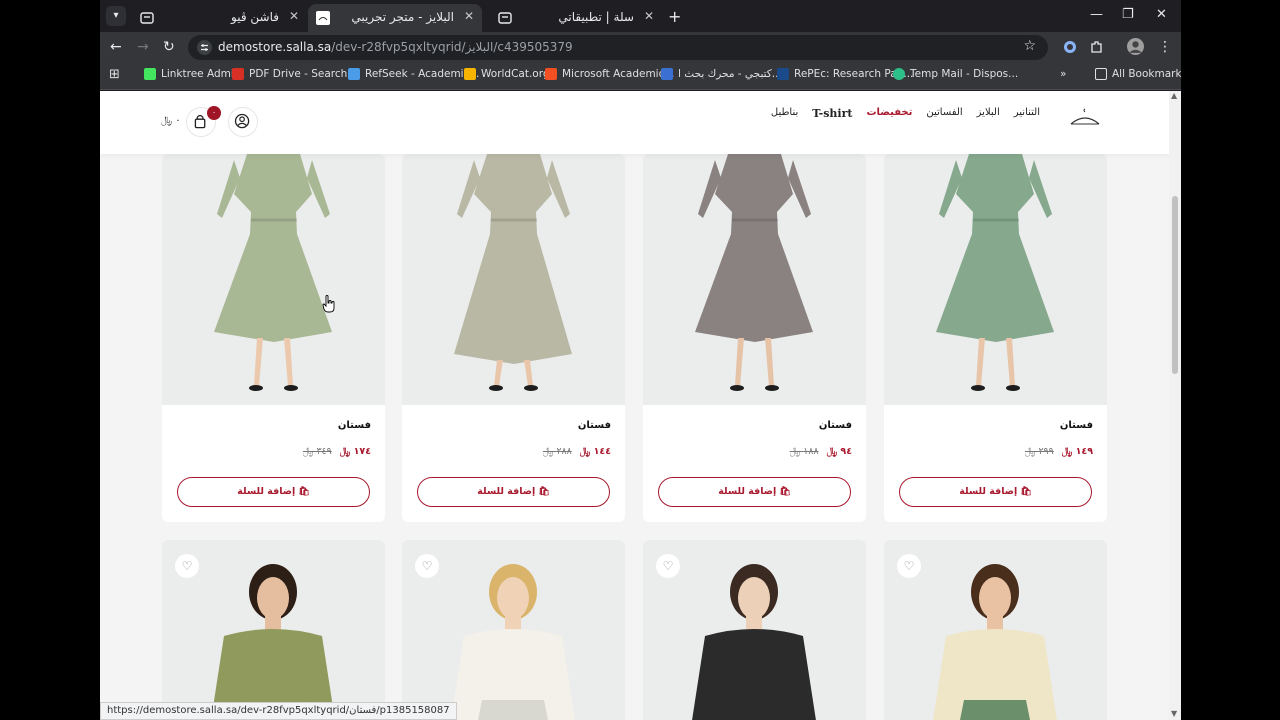 The image size is (1280, 720). What do you see at coordinates (1174, 713) in the screenshot?
I see `scroll-down-icon: ▼` at bounding box center [1174, 713].